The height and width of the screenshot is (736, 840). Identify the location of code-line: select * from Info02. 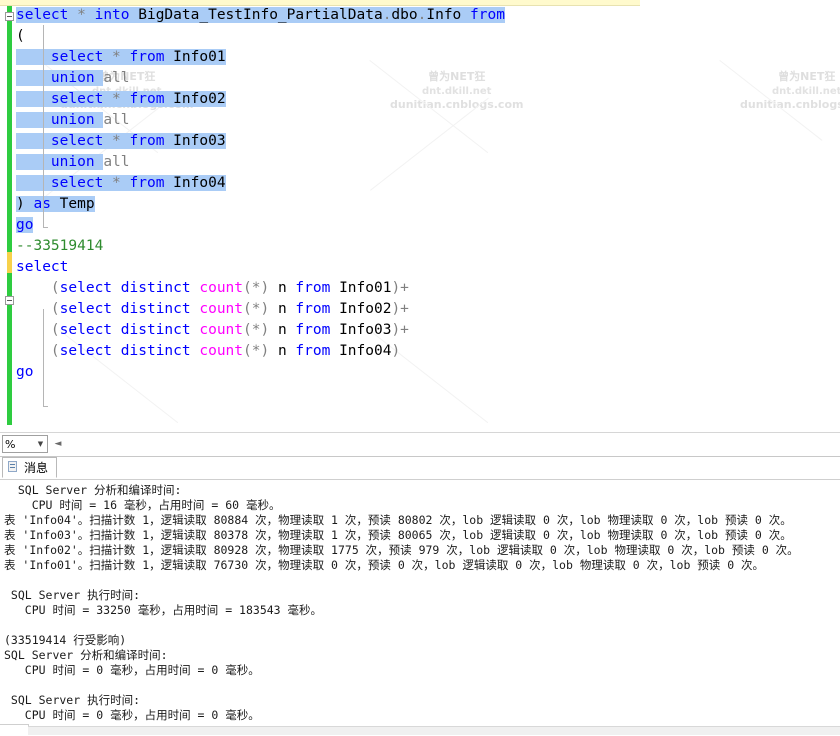
(260, 99).